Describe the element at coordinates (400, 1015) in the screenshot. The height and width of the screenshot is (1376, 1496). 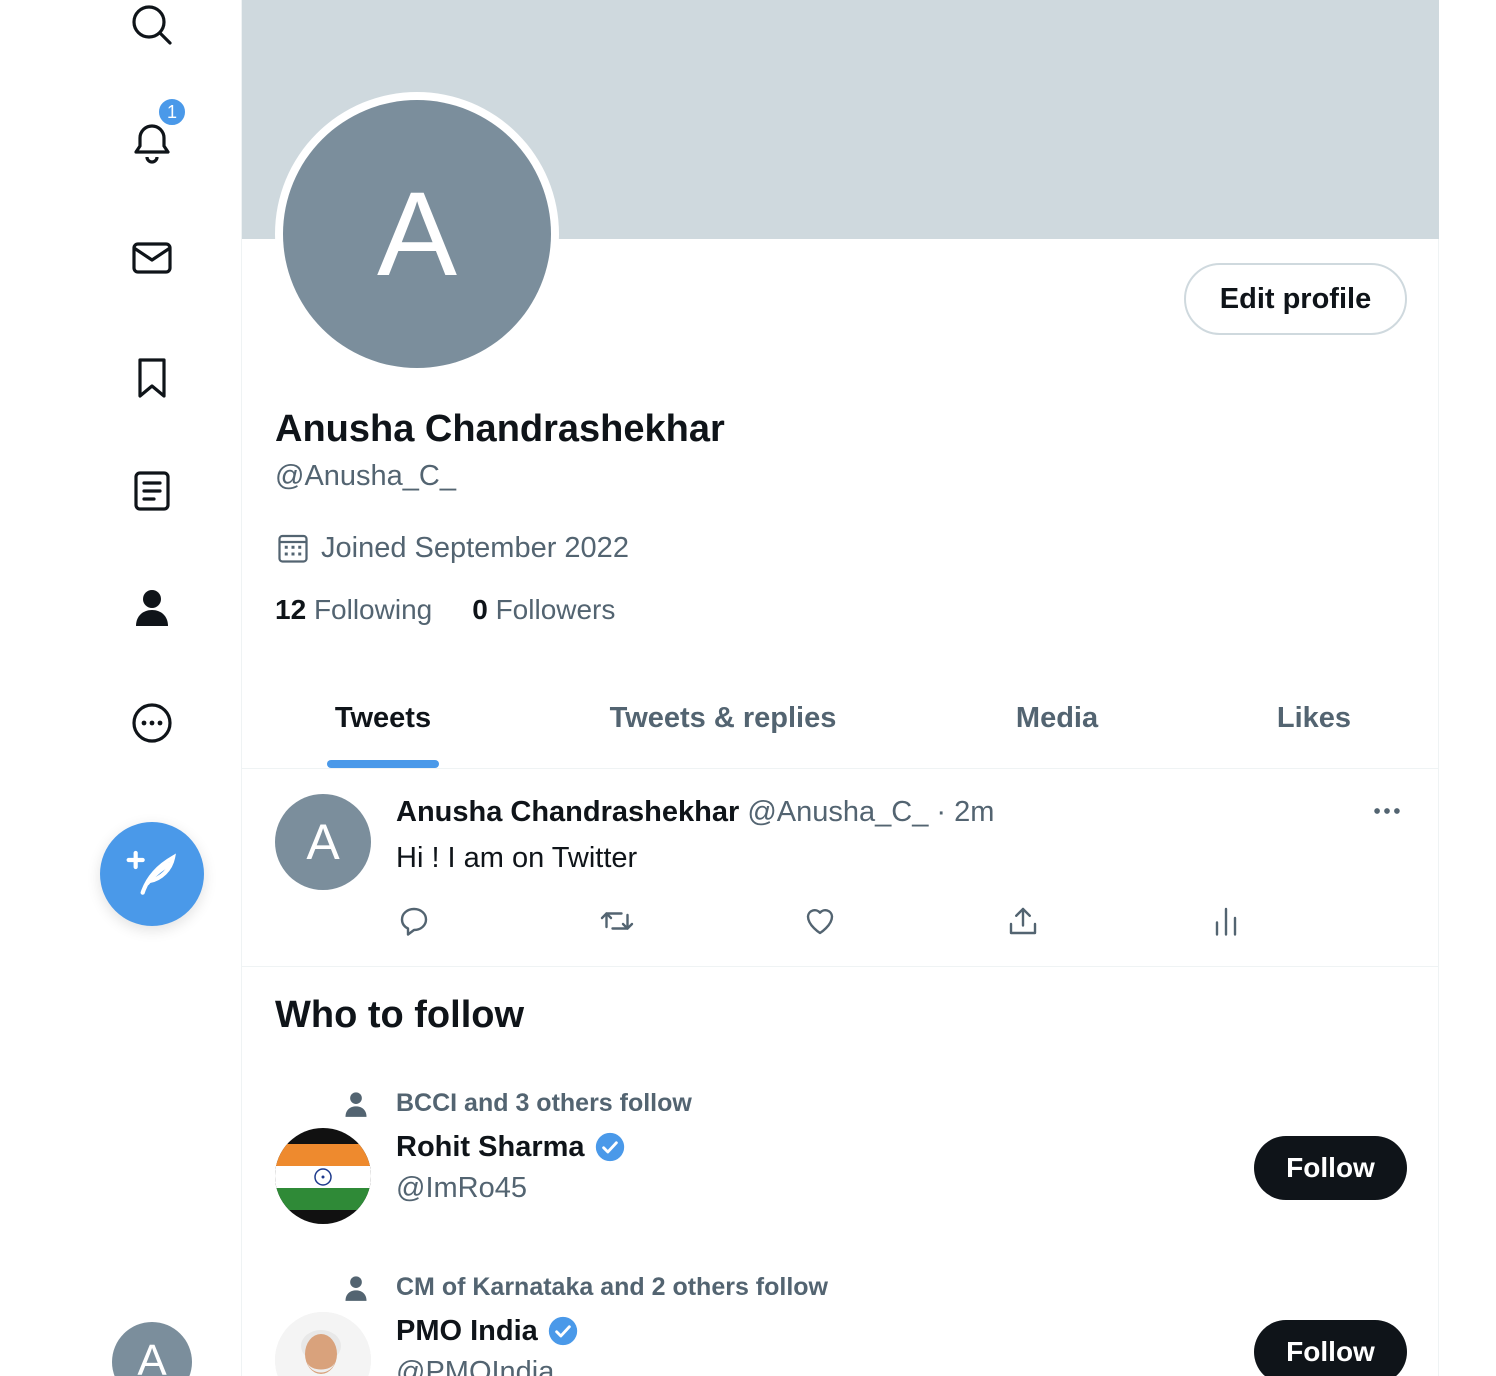
I see `who-to-follow-title: Who to follow` at that location.